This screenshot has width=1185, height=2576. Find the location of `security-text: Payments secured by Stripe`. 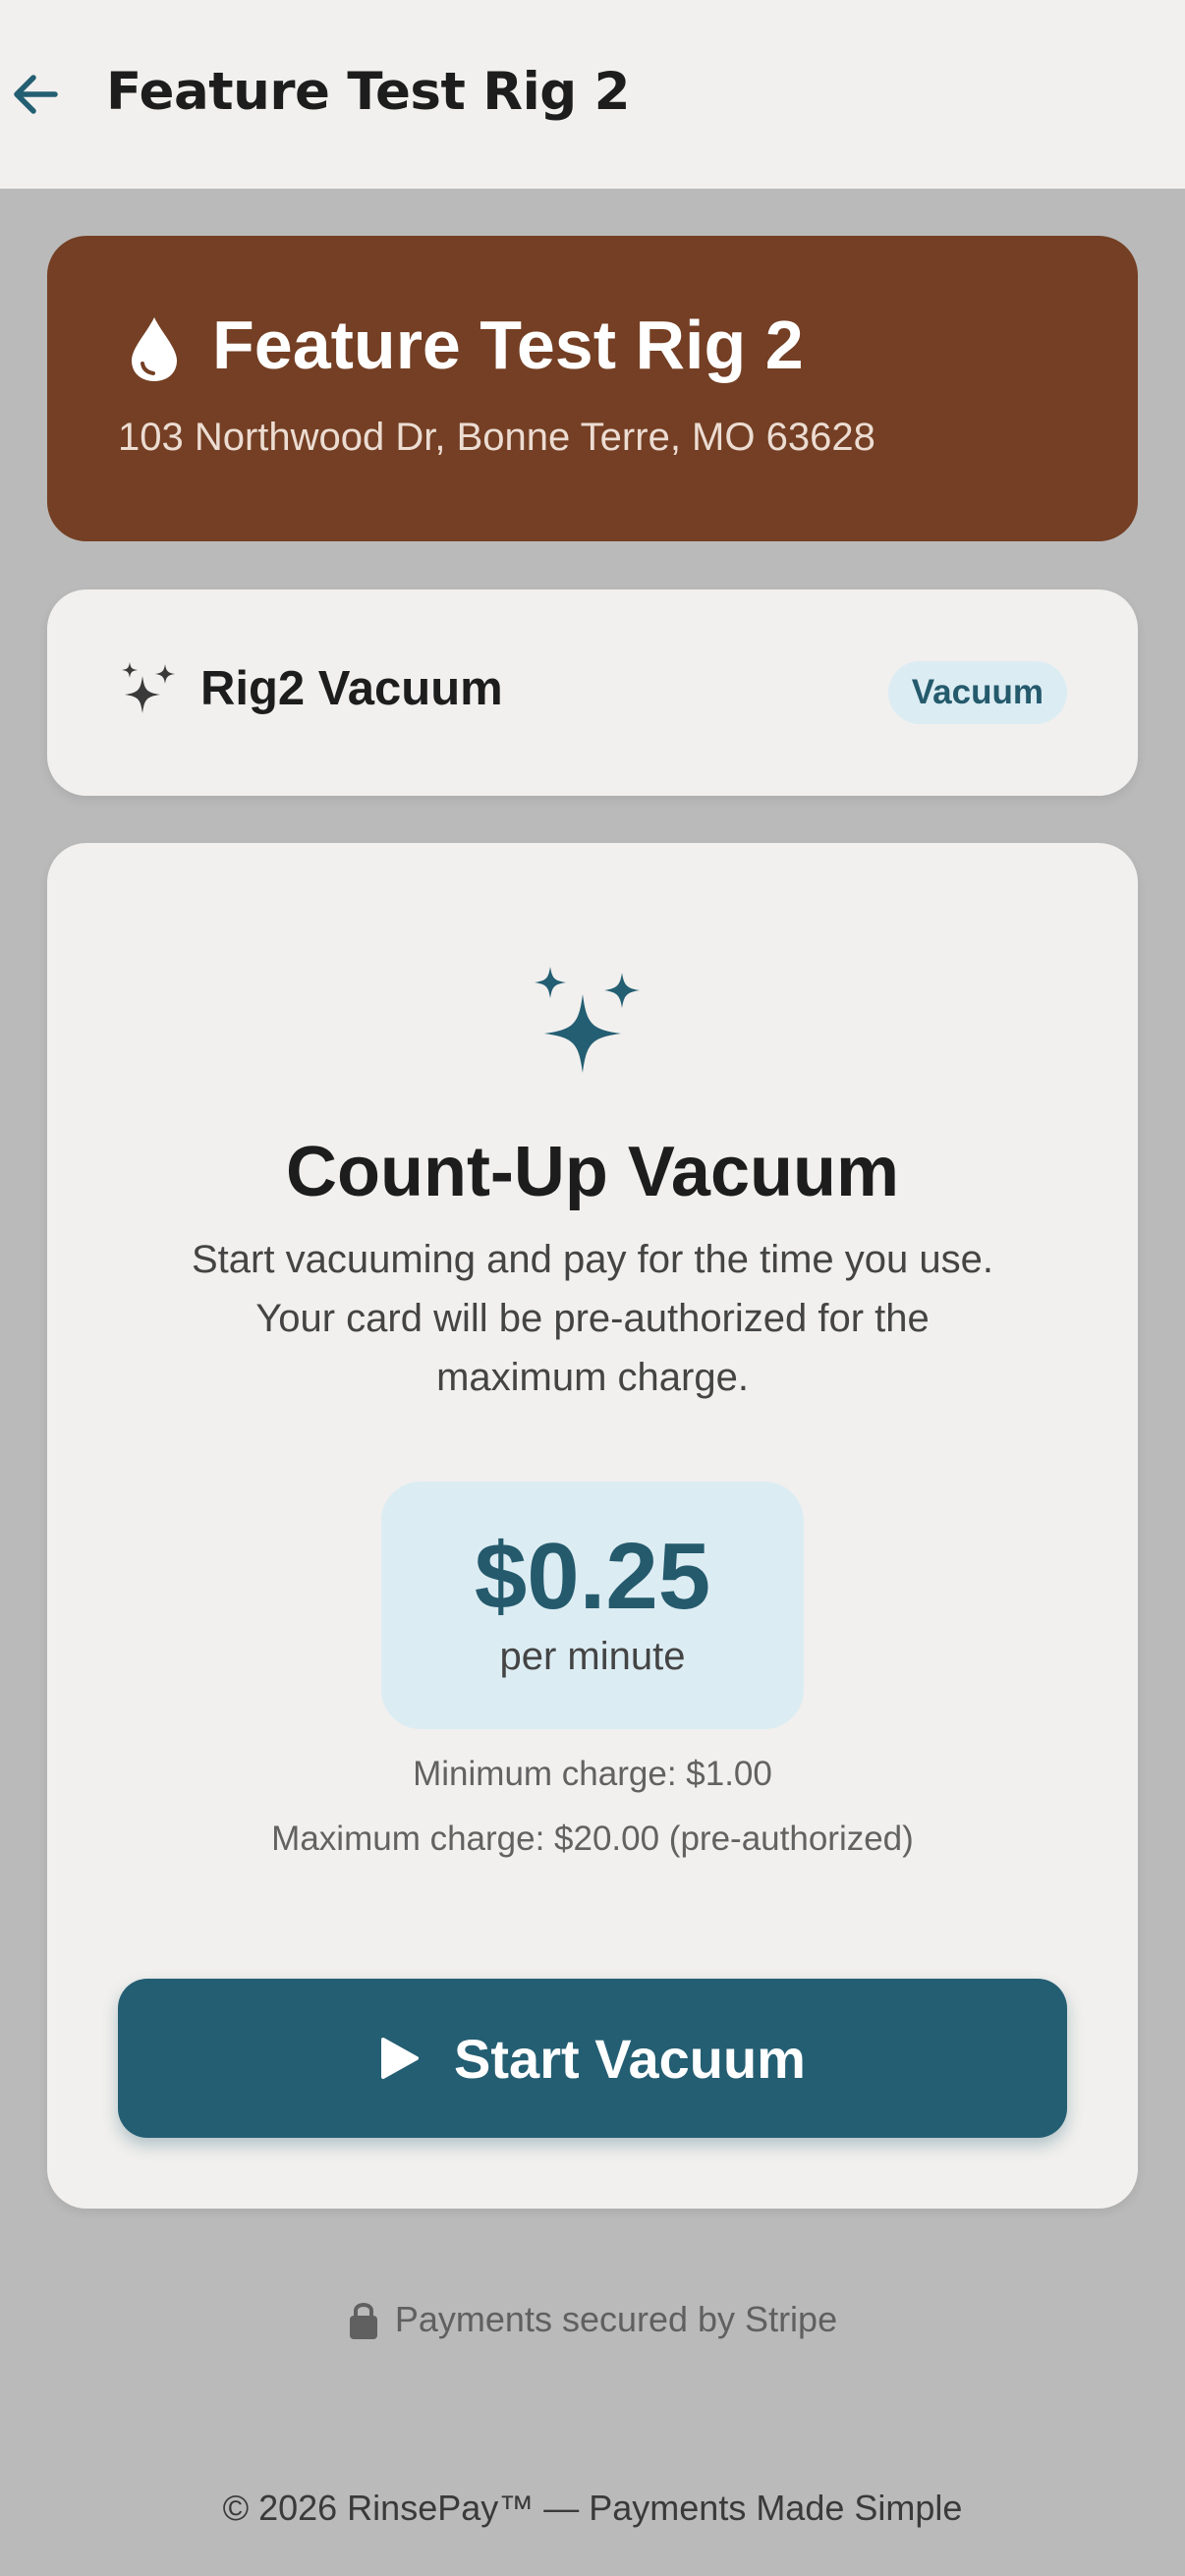

security-text: Payments secured by Stripe is located at coordinates (616, 2319).